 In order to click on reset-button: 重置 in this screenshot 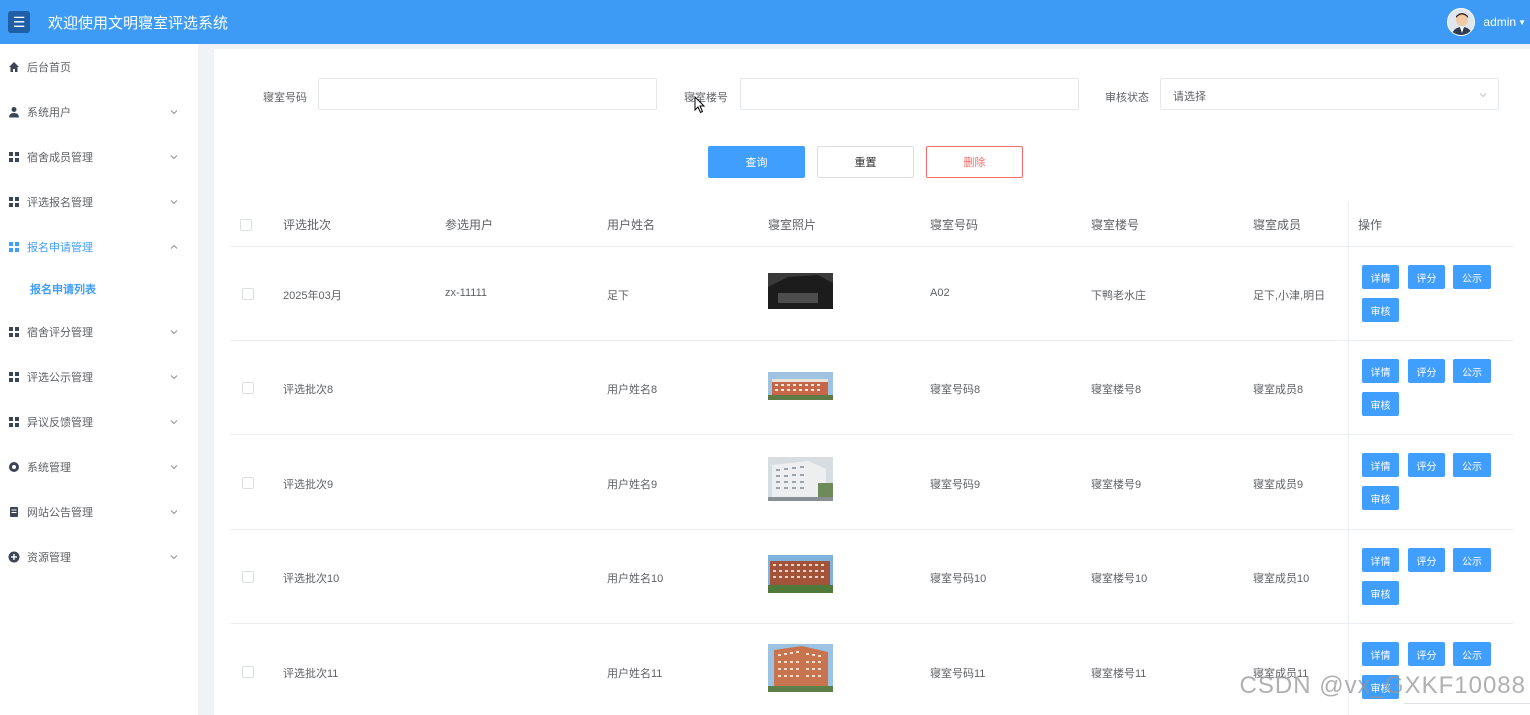, I will do `click(865, 162)`.